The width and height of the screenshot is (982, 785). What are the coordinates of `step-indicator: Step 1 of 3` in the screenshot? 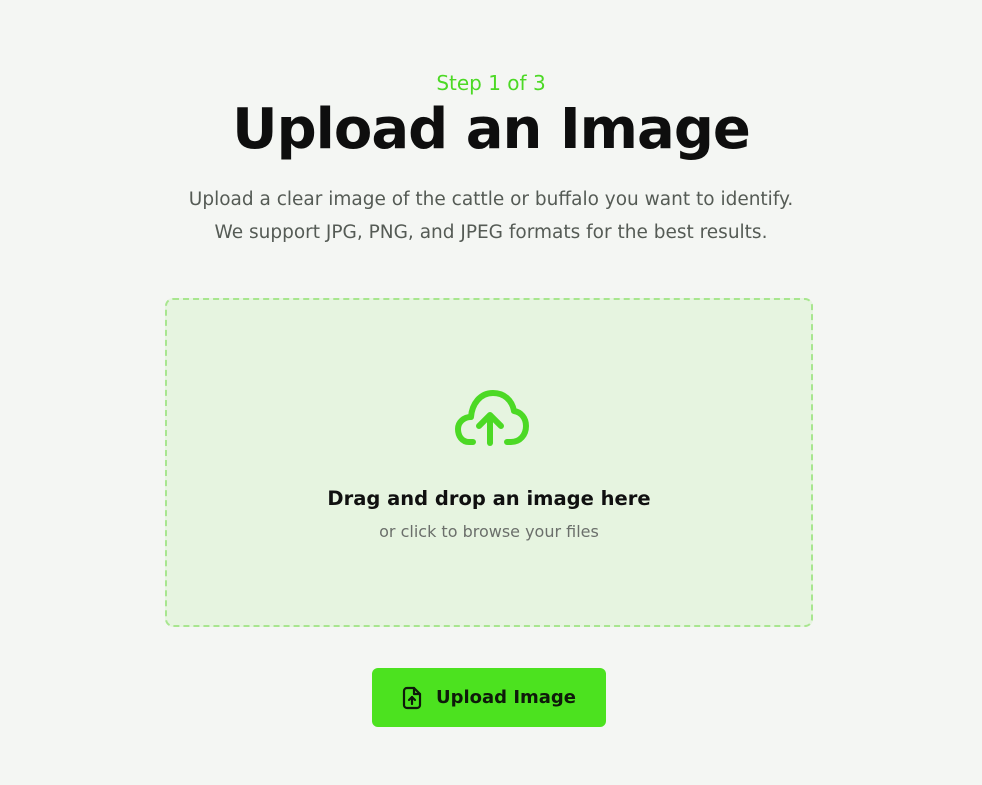 It's located at (491, 83).